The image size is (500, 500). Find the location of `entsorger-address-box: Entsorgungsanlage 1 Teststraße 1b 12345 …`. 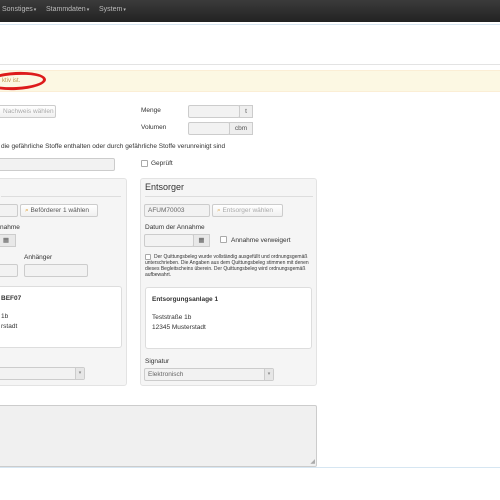

entsorger-address-box: Entsorgungsanlage 1 Teststraße 1b 12345 … is located at coordinates (228, 318).